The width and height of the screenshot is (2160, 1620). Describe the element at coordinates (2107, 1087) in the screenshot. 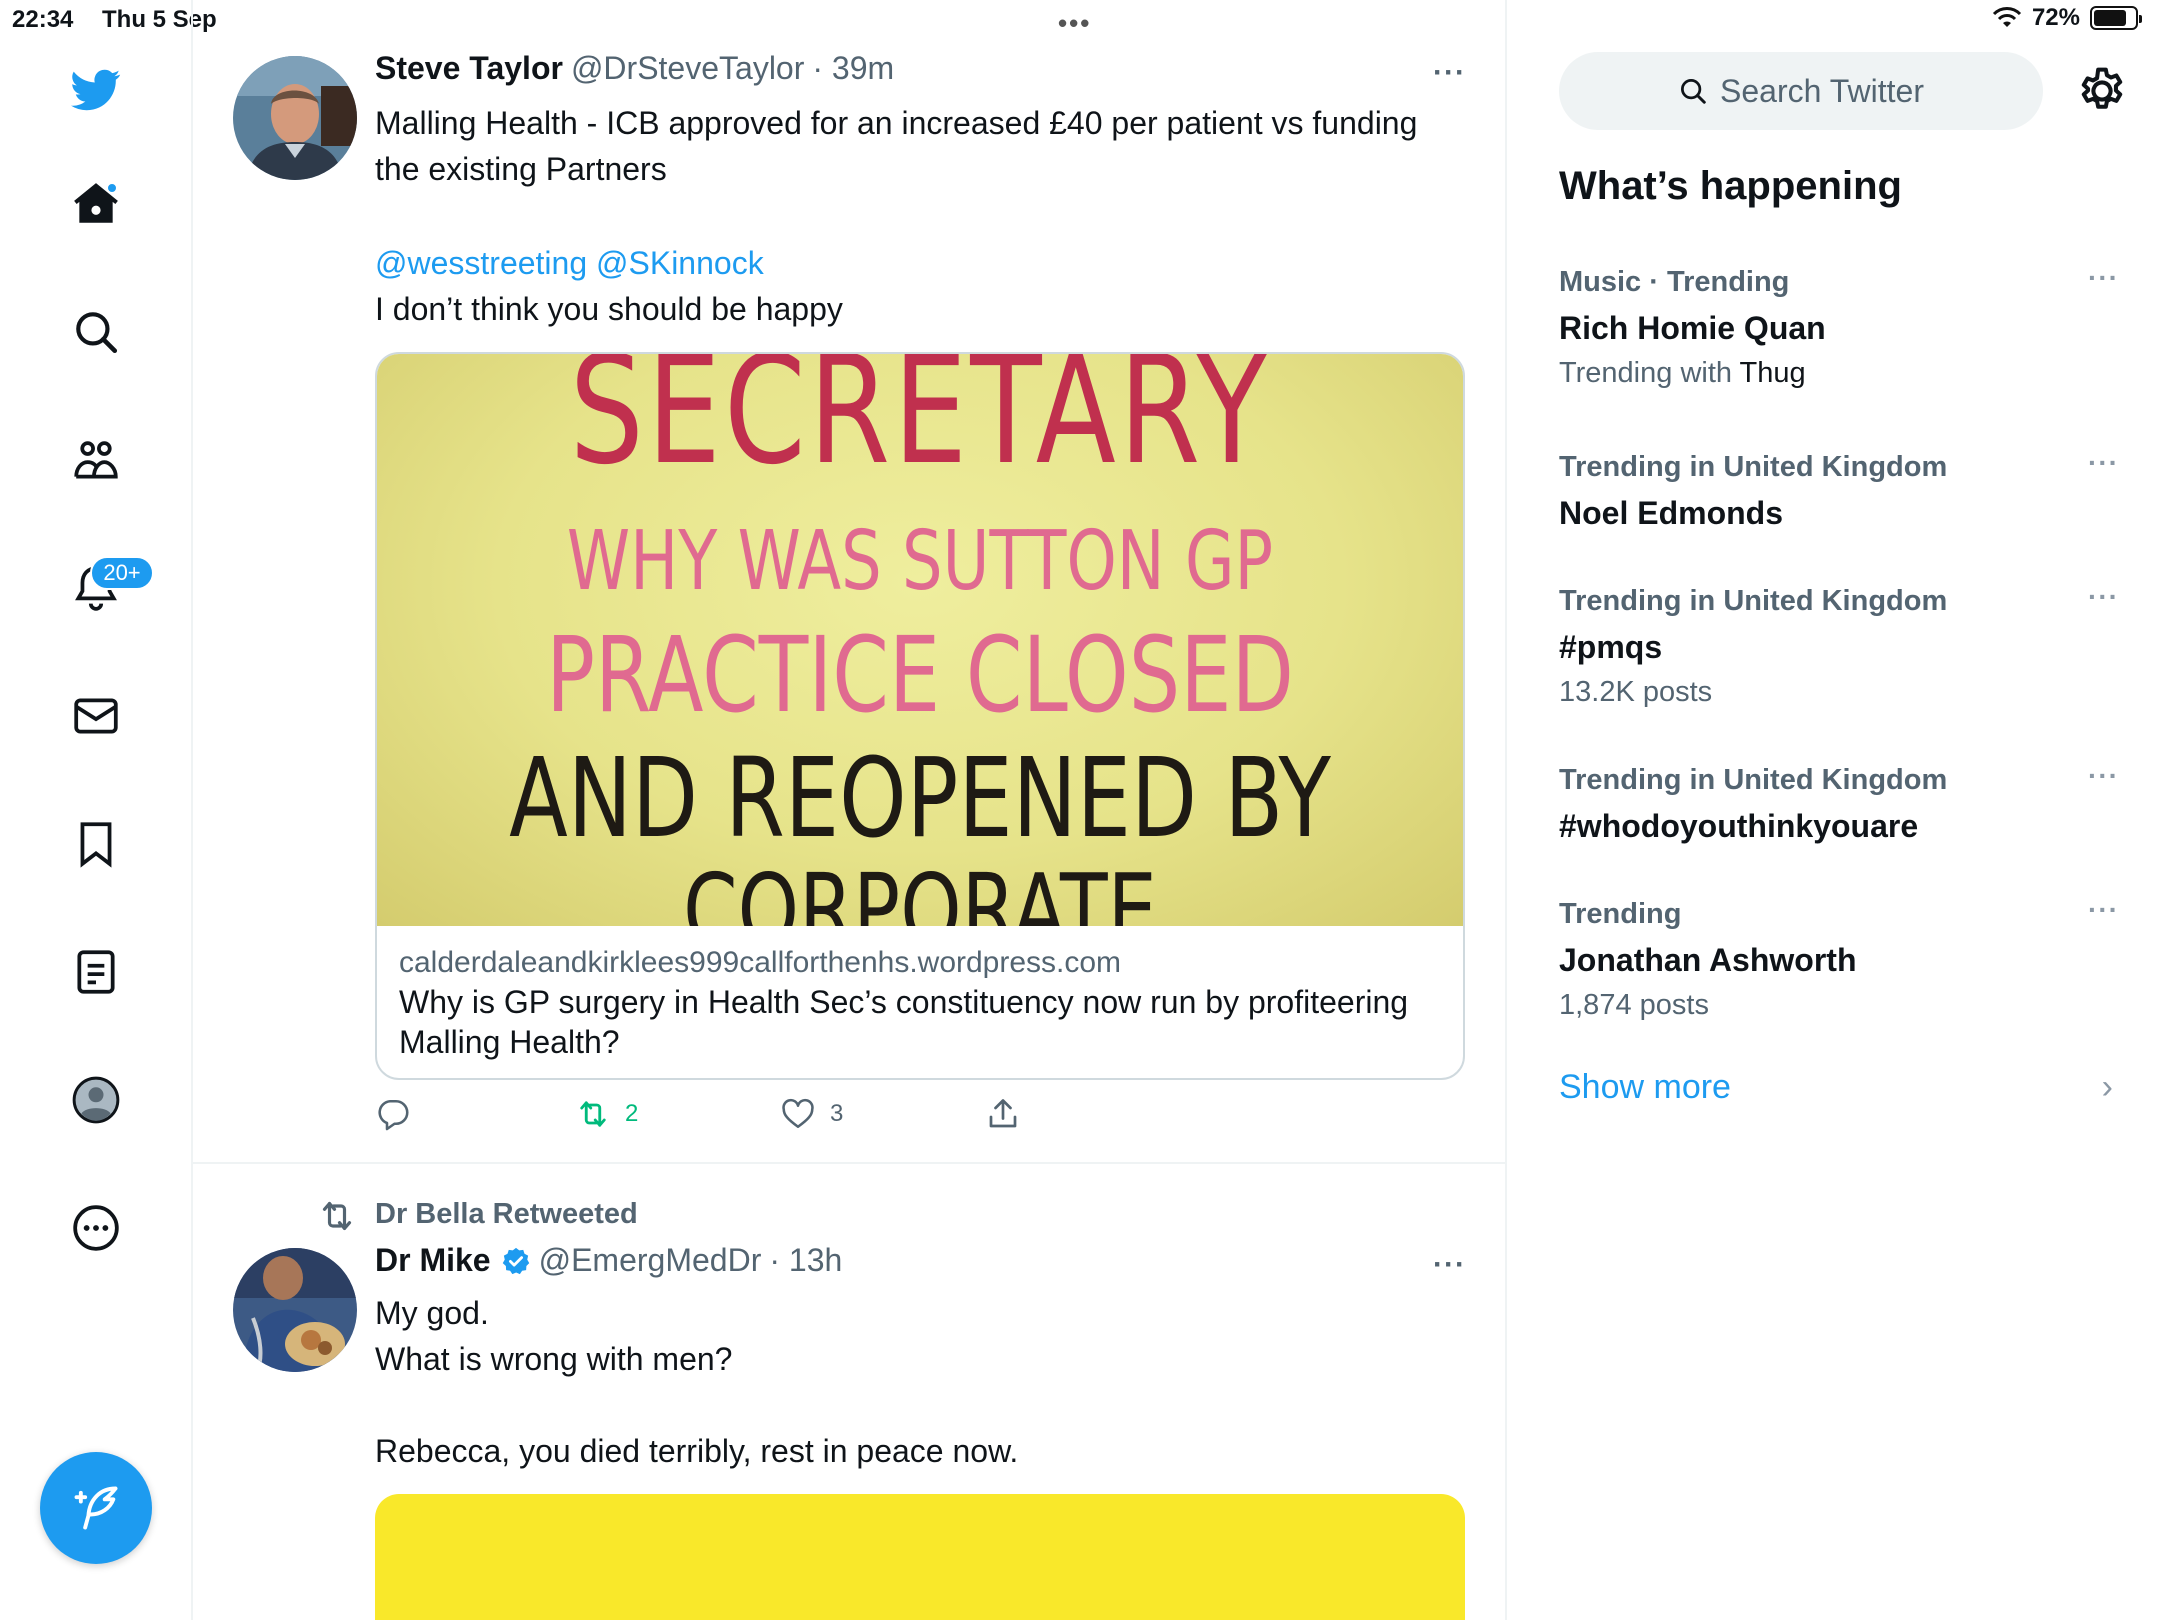

I see `chevron-right-icon: ›` at that location.